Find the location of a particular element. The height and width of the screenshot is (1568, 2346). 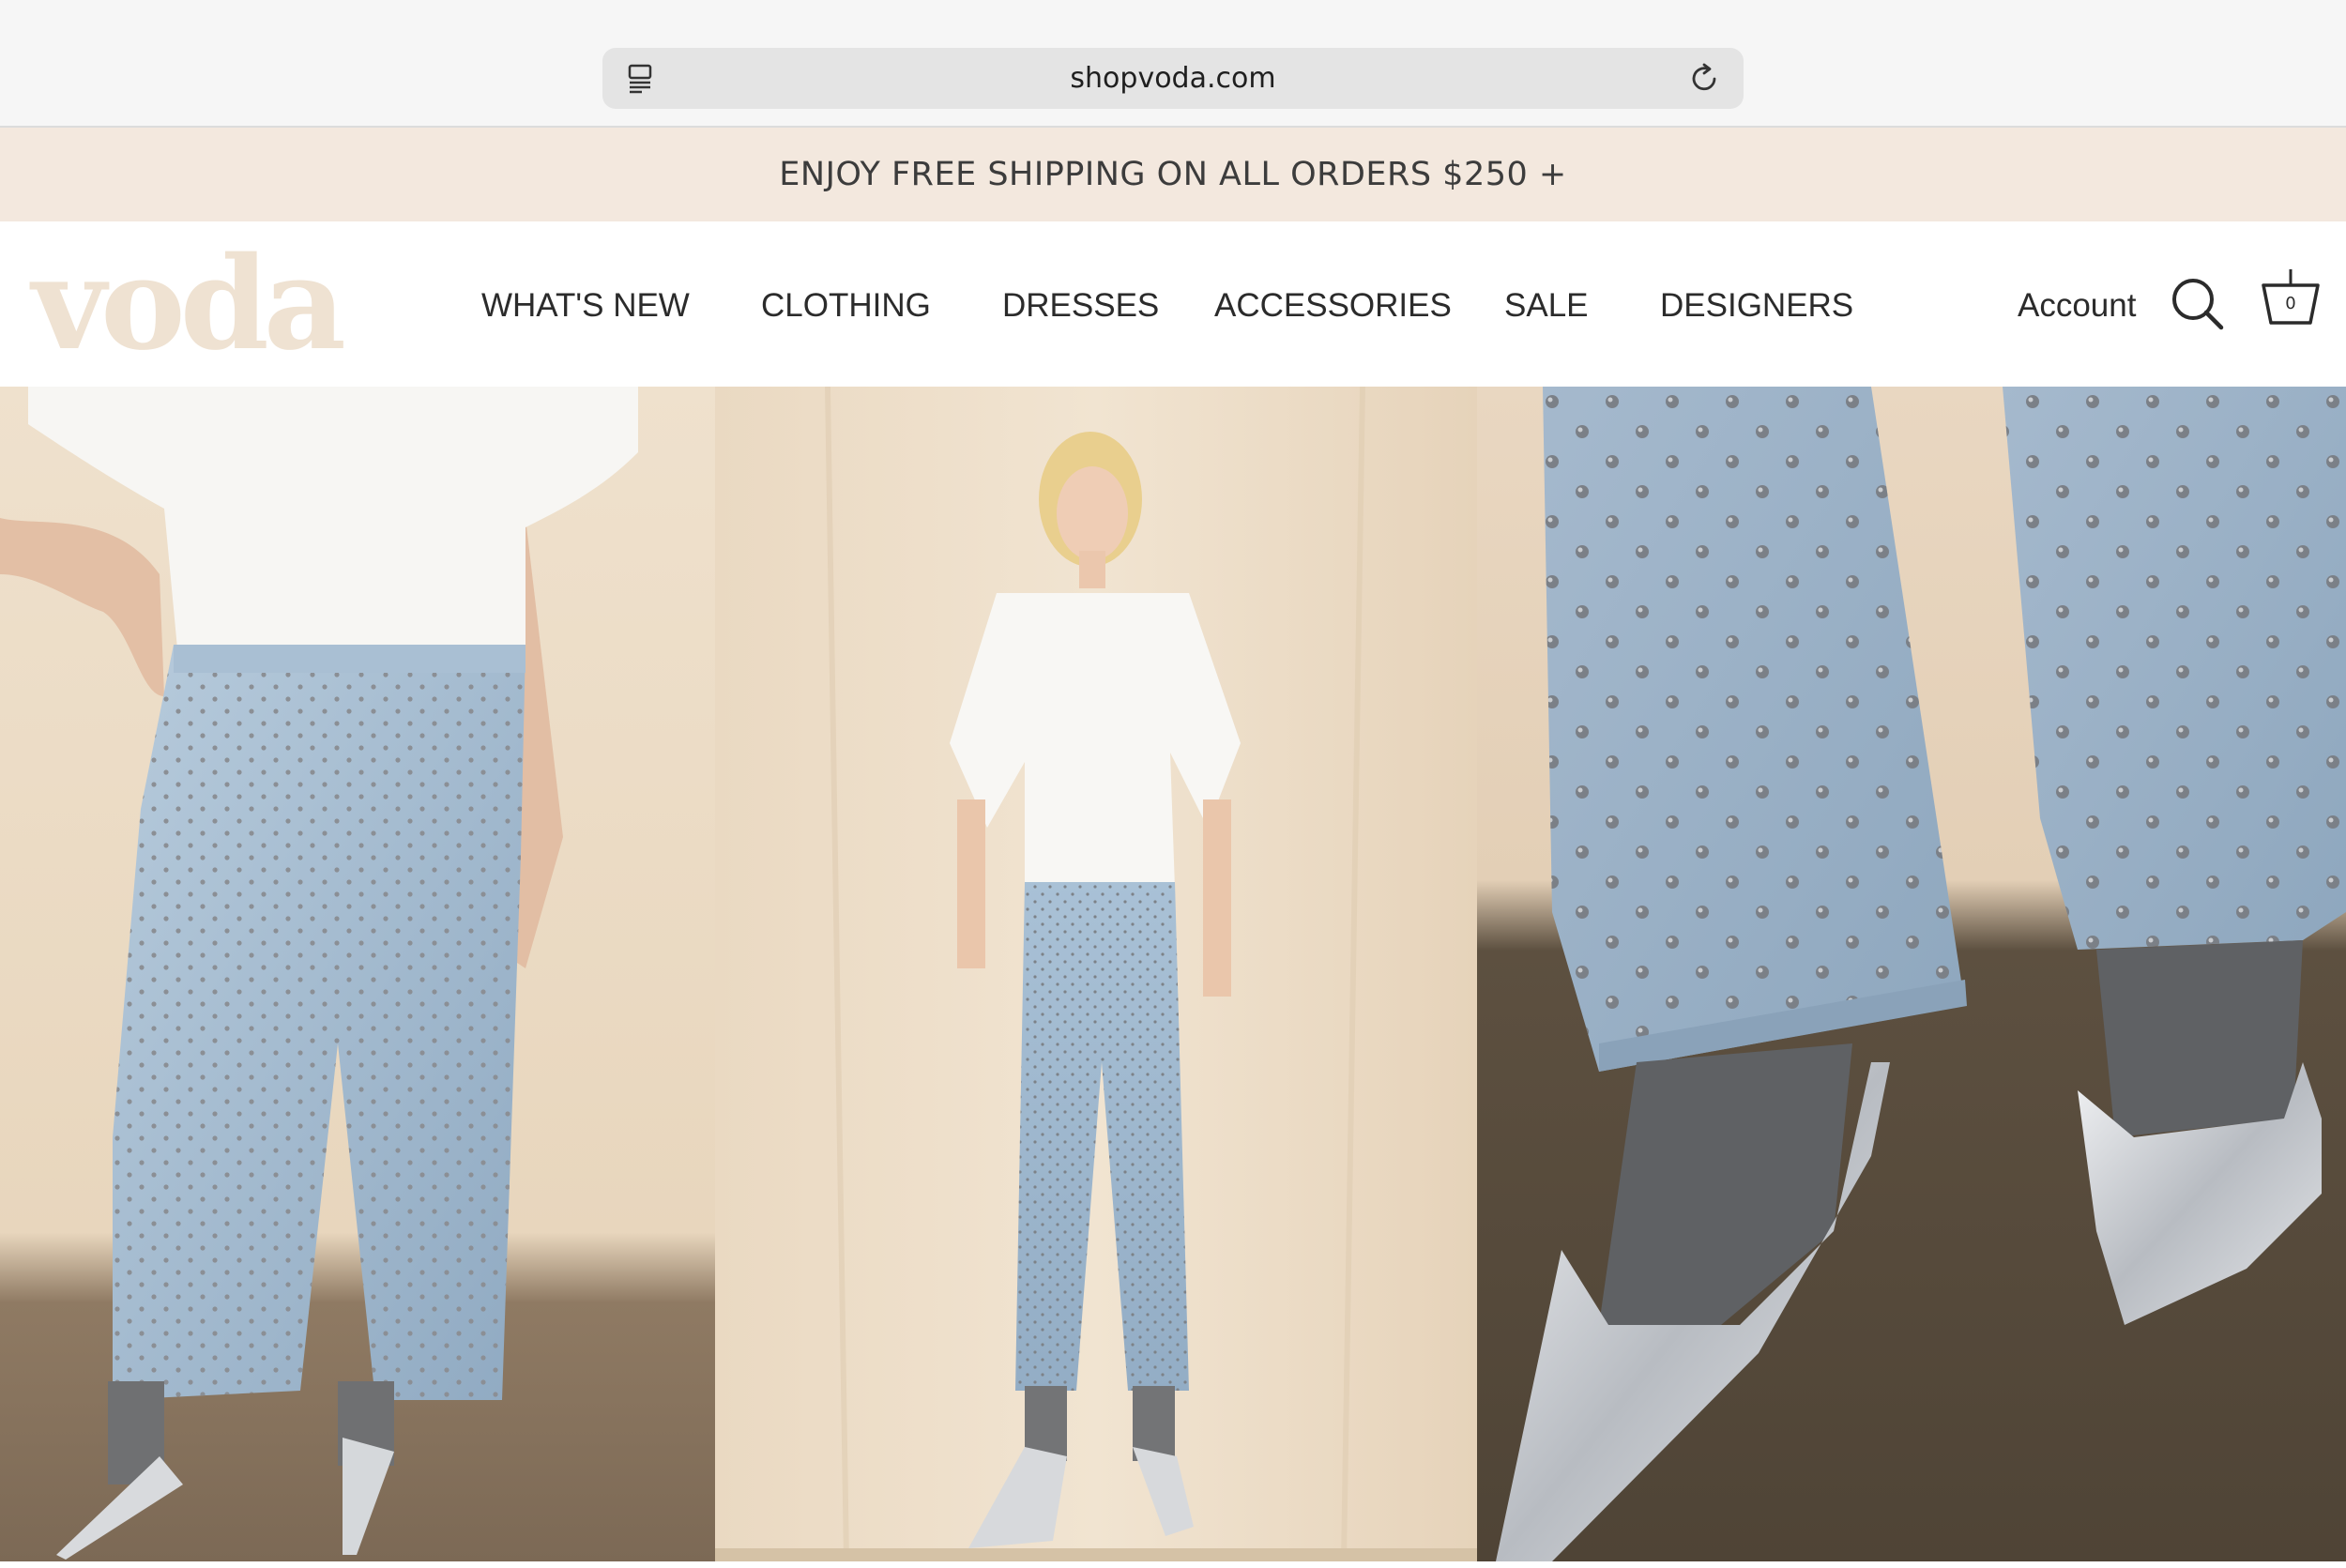

reload-icon is located at coordinates (1704, 79).